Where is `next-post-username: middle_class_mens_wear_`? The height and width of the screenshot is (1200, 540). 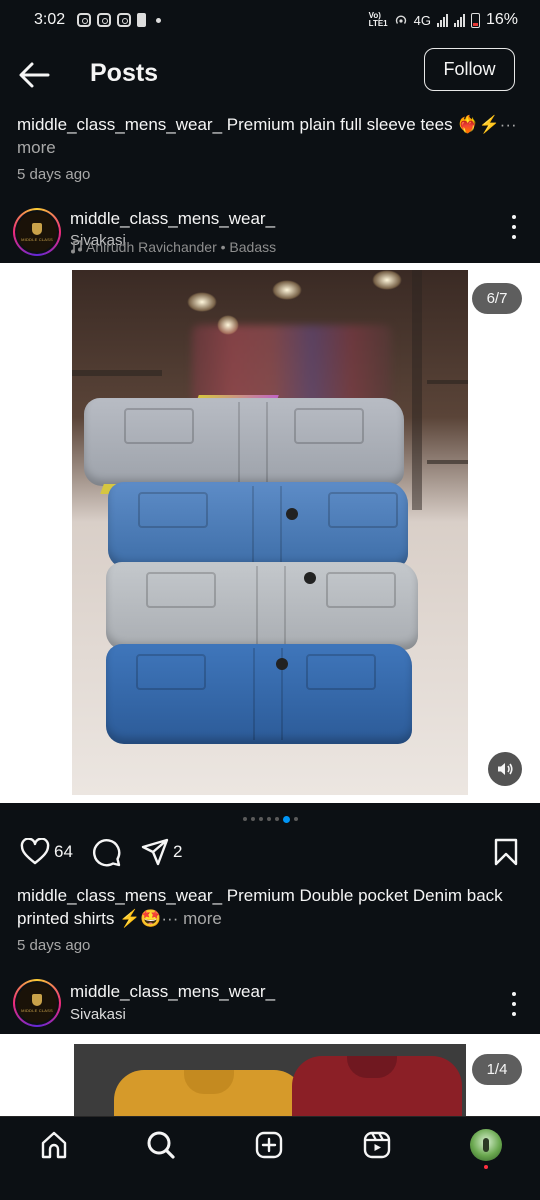
next-post-username: middle_class_mens_wear_ is located at coordinates (172, 992).